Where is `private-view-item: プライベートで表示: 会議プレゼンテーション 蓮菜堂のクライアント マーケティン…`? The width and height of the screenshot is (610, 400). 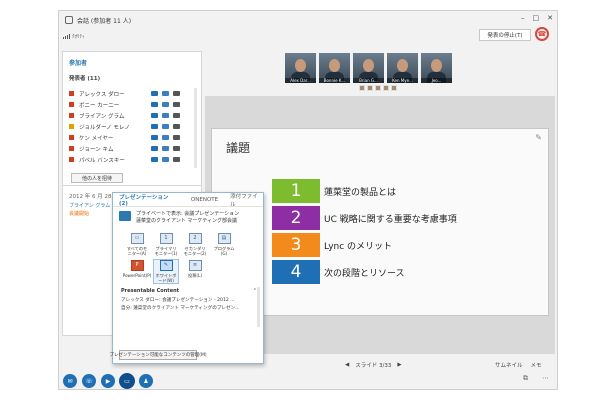
private-view-item: プライベートで表示: 会議プレゼンテーション 蓮菜堂のクライアント マーケティン… is located at coordinates (188, 218).